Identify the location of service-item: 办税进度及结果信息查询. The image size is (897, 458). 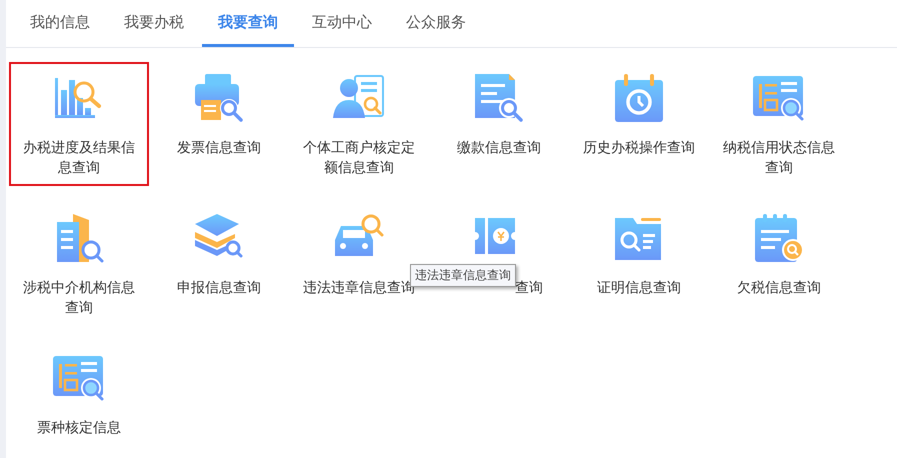
(79, 124).